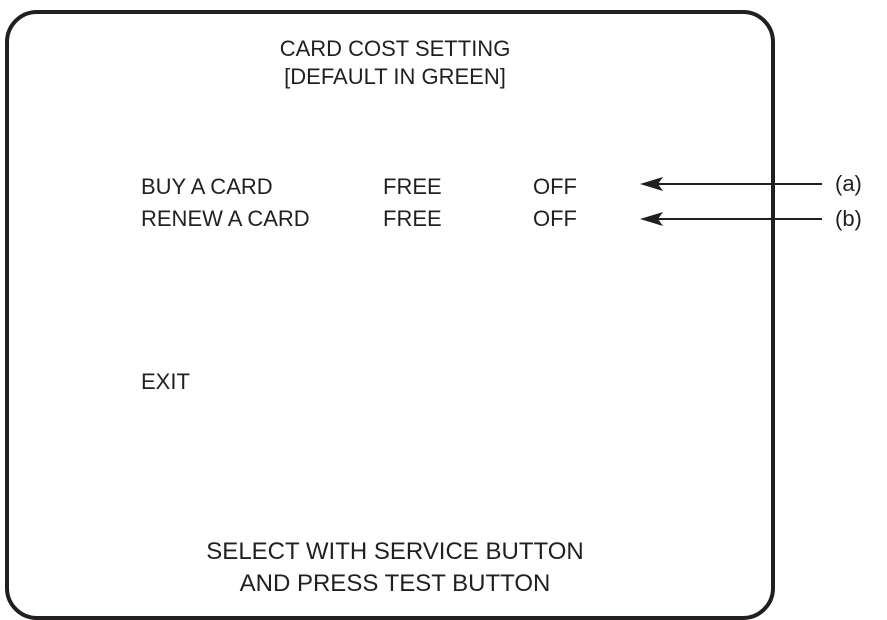 The image size is (887, 620). I want to click on callout-arrow-b, so click(731, 219).